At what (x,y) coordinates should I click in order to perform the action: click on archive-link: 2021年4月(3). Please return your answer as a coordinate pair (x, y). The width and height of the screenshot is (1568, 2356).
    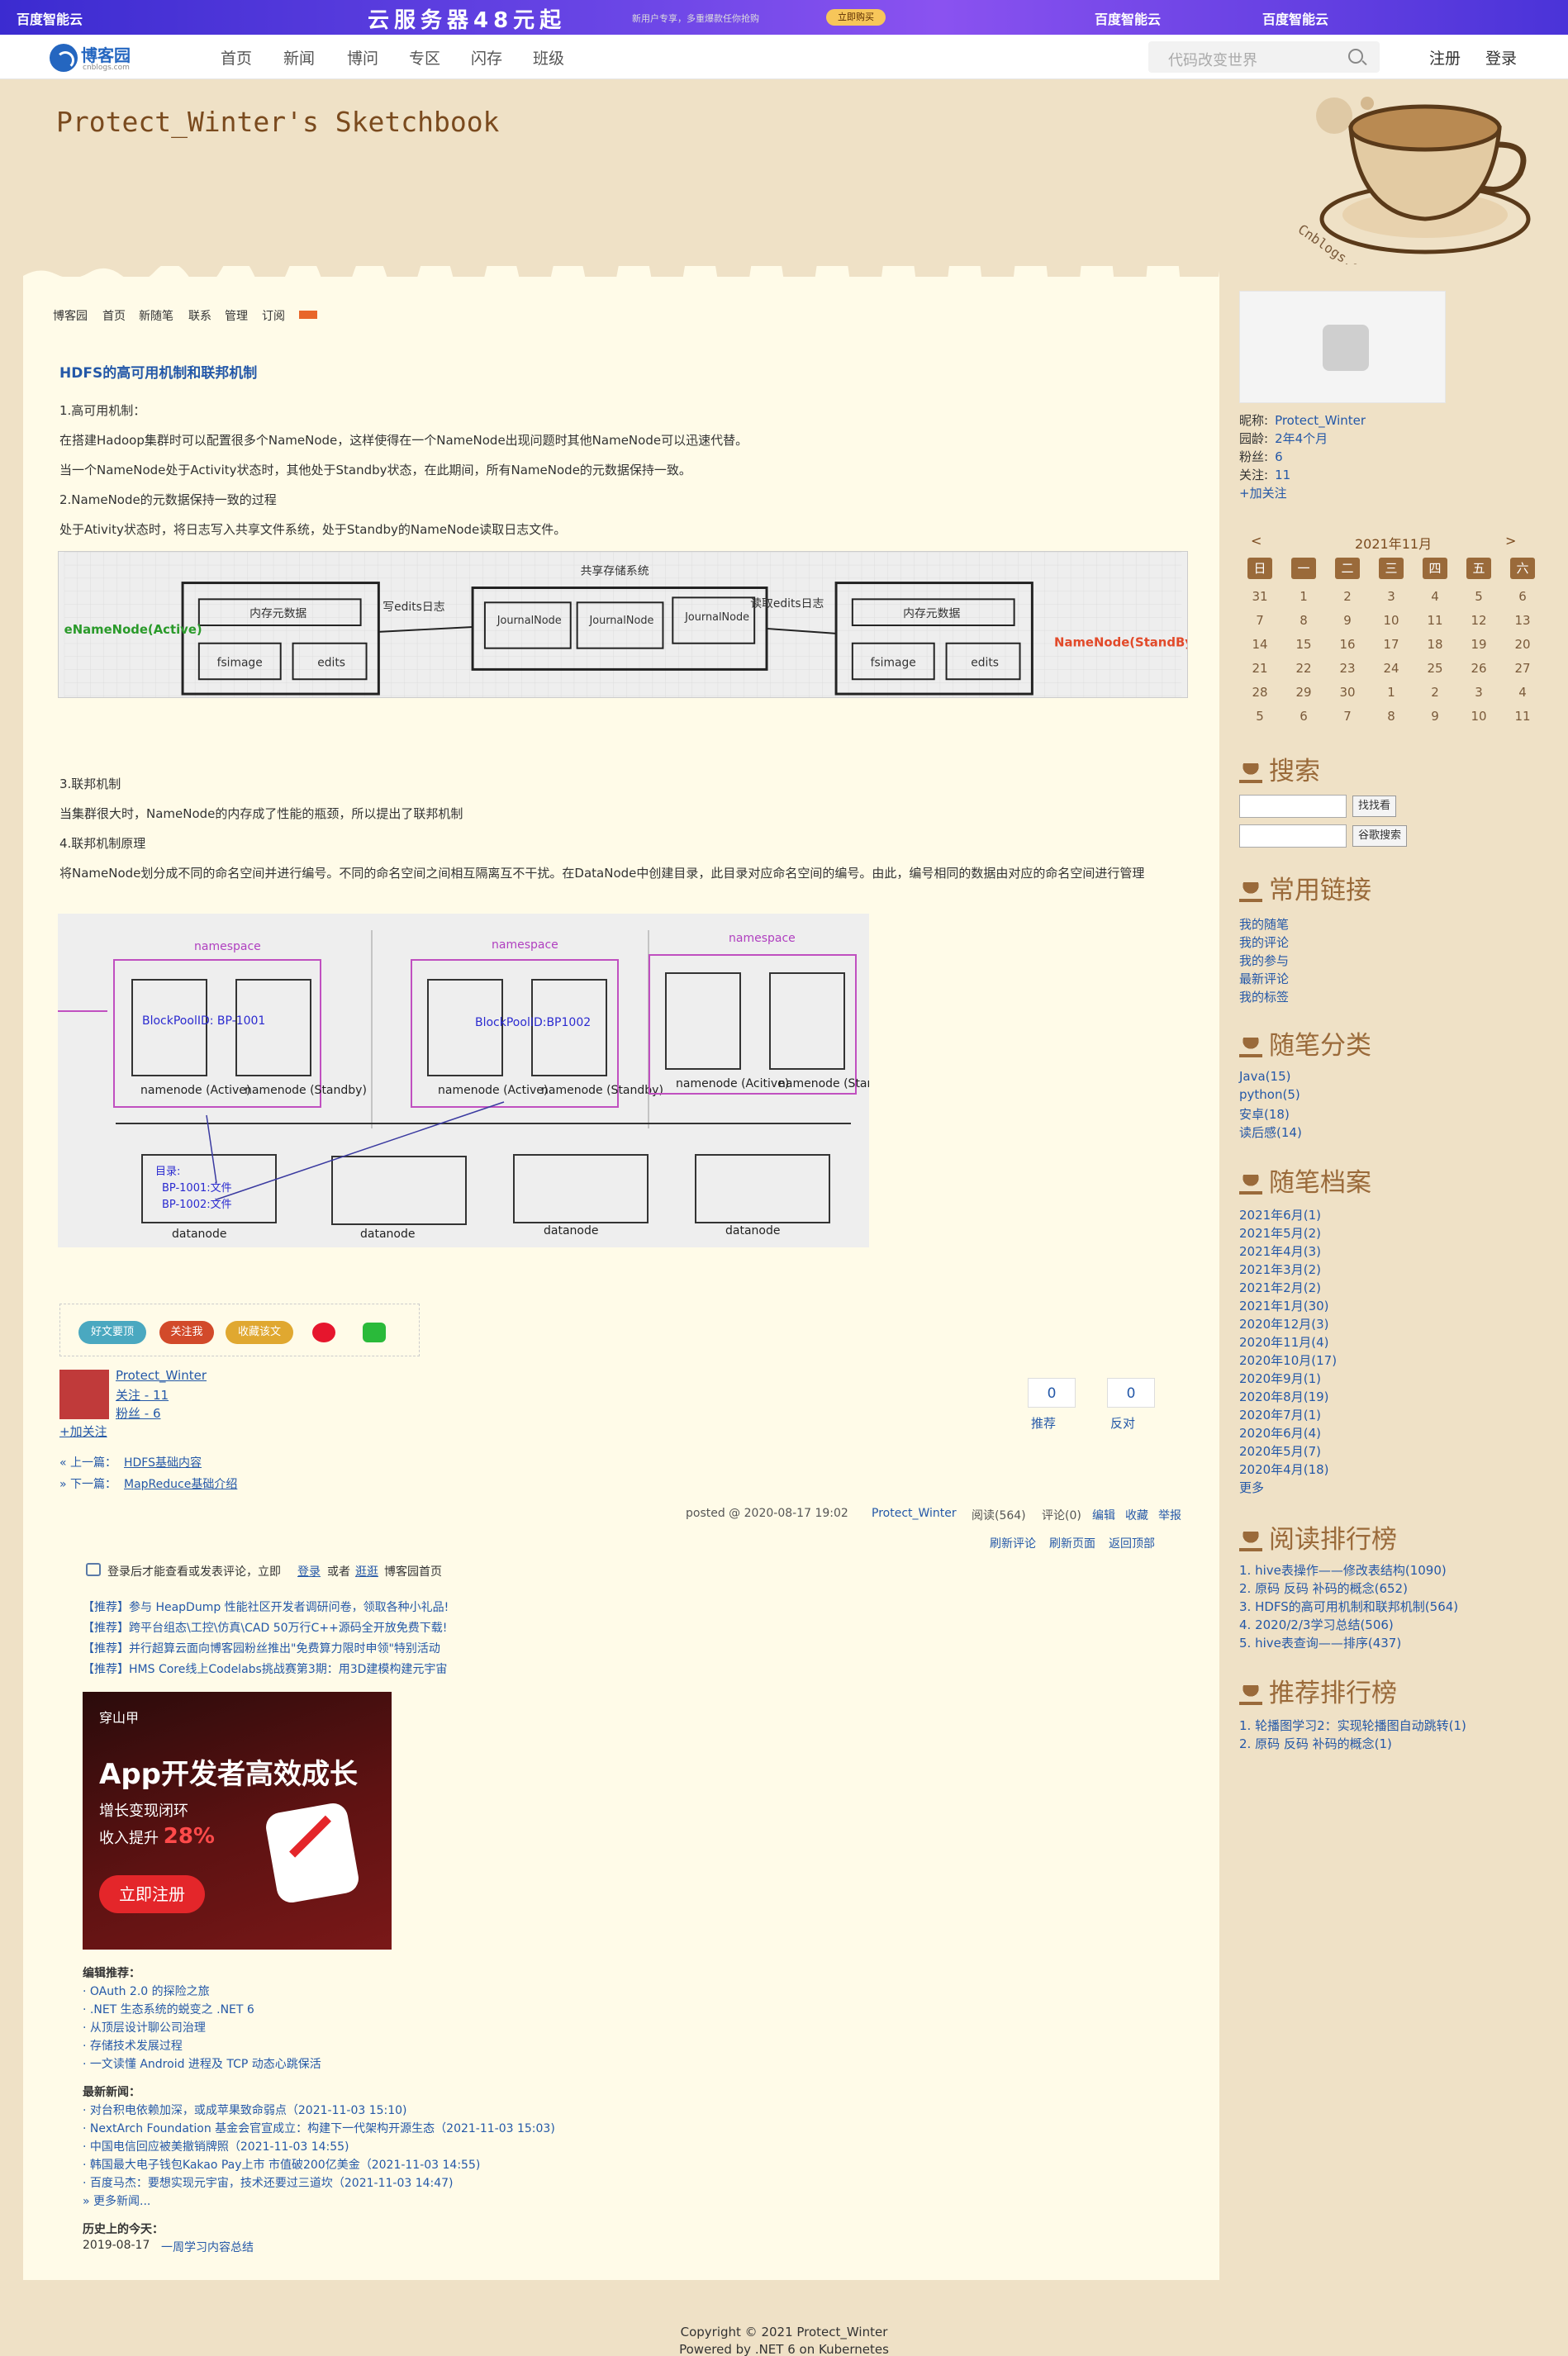
    Looking at the image, I should click on (1280, 1251).